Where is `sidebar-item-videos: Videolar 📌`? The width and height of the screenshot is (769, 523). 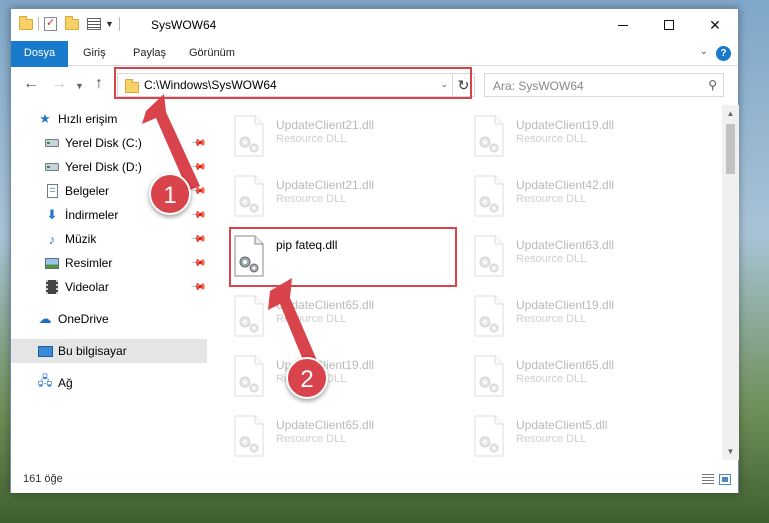
sidebar-item-videos: Videolar 📌 is located at coordinates (109, 287).